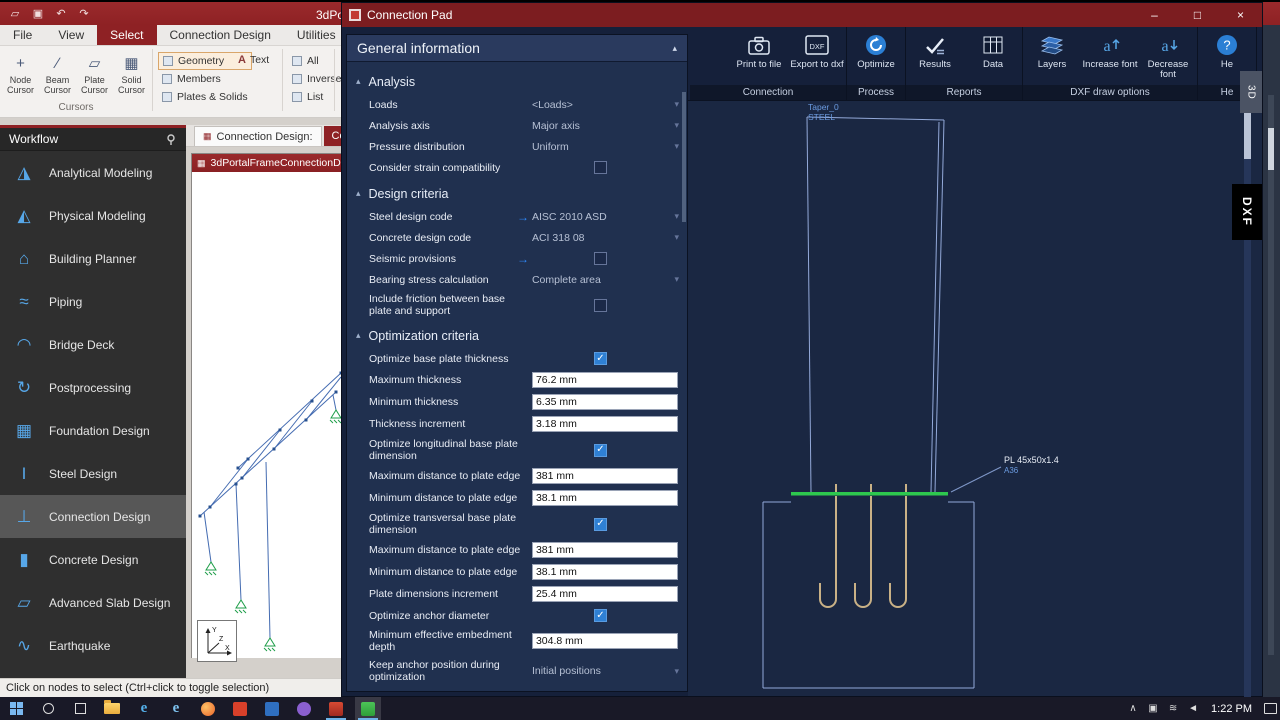 The height and width of the screenshot is (720, 1280). Describe the element at coordinates (61, 14) in the screenshot. I see `undo-icon: ↶` at that location.